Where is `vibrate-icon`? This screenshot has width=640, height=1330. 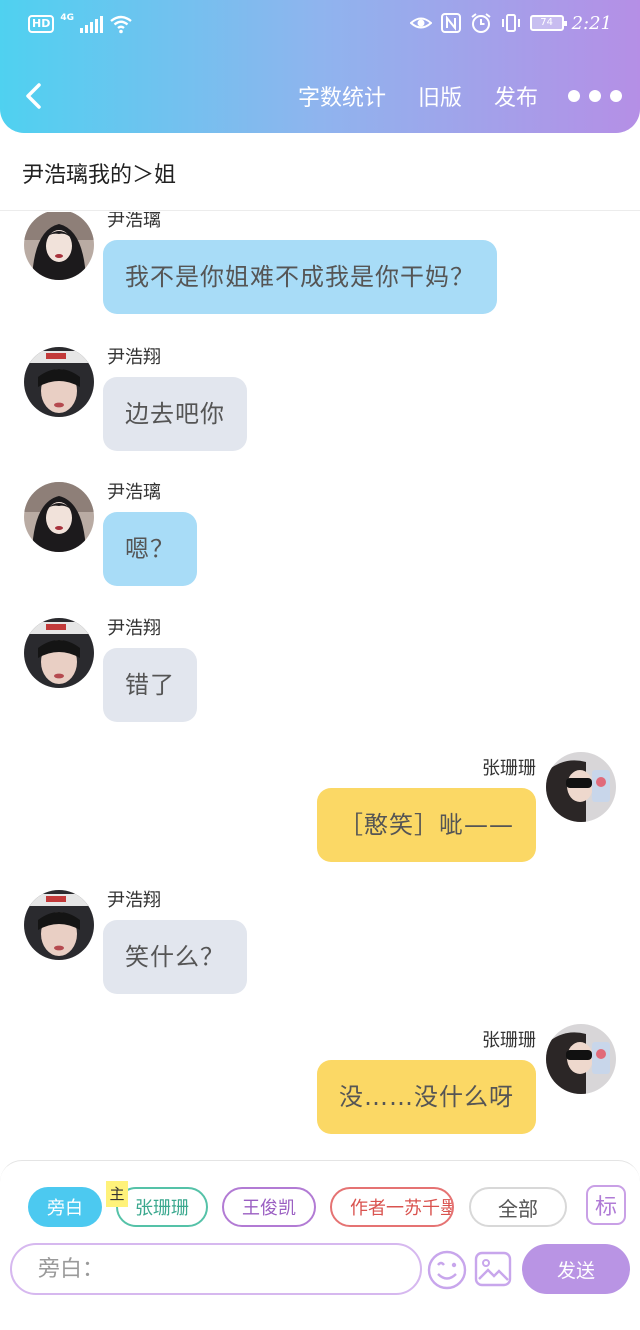 vibrate-icon is located at coordinates (510, 23).